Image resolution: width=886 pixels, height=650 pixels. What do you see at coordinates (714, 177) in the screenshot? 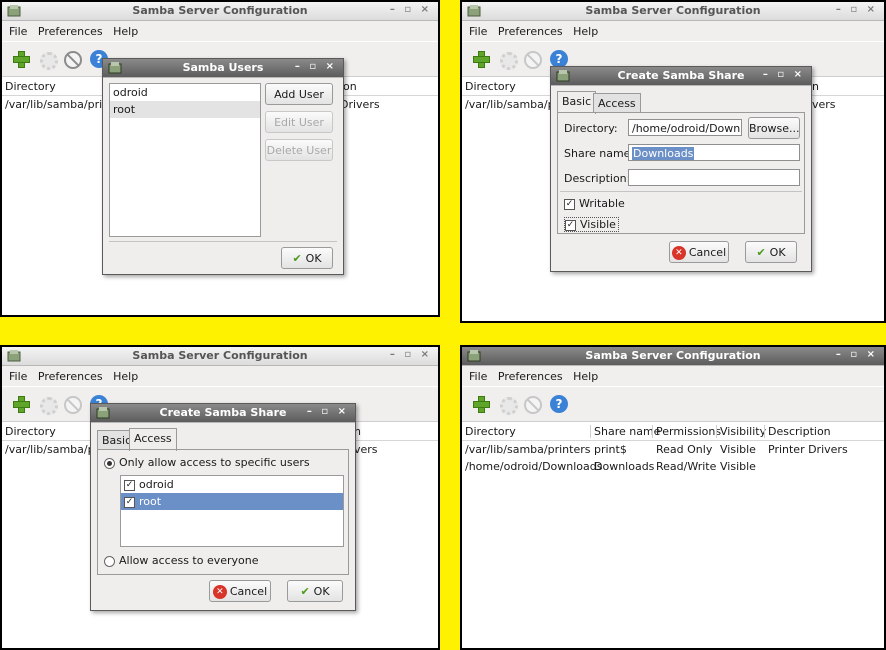
I see `description-field` at bounding box center [714, 177].